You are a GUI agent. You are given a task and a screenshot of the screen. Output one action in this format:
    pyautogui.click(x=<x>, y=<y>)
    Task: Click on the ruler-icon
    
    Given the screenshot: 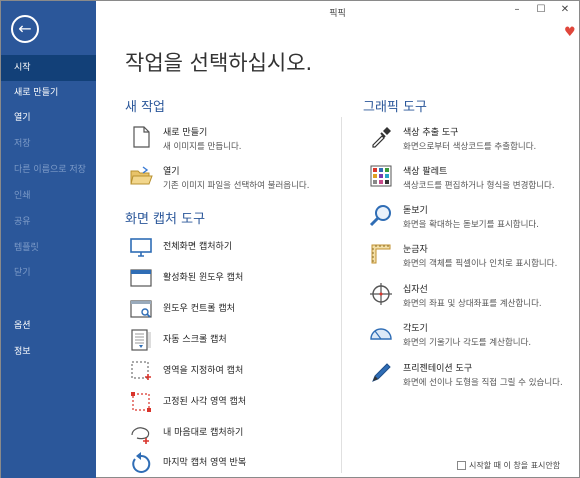 What is the action you would take?
    pyautogui.click(x=381, y=254)
    